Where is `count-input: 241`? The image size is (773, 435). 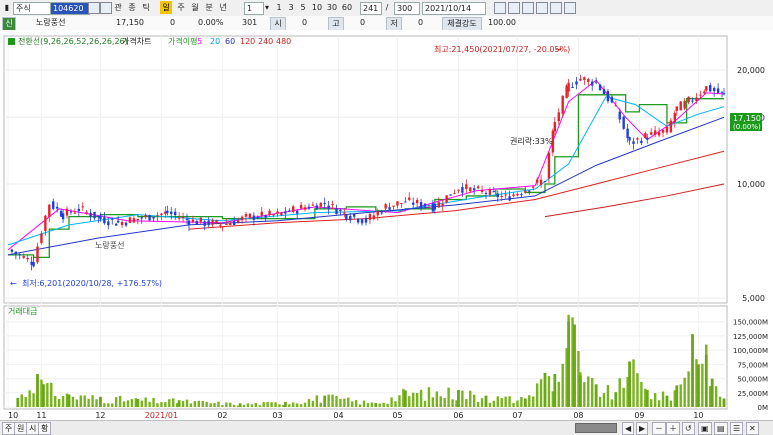 count-input: 241 is located at coordinates (371, 8).